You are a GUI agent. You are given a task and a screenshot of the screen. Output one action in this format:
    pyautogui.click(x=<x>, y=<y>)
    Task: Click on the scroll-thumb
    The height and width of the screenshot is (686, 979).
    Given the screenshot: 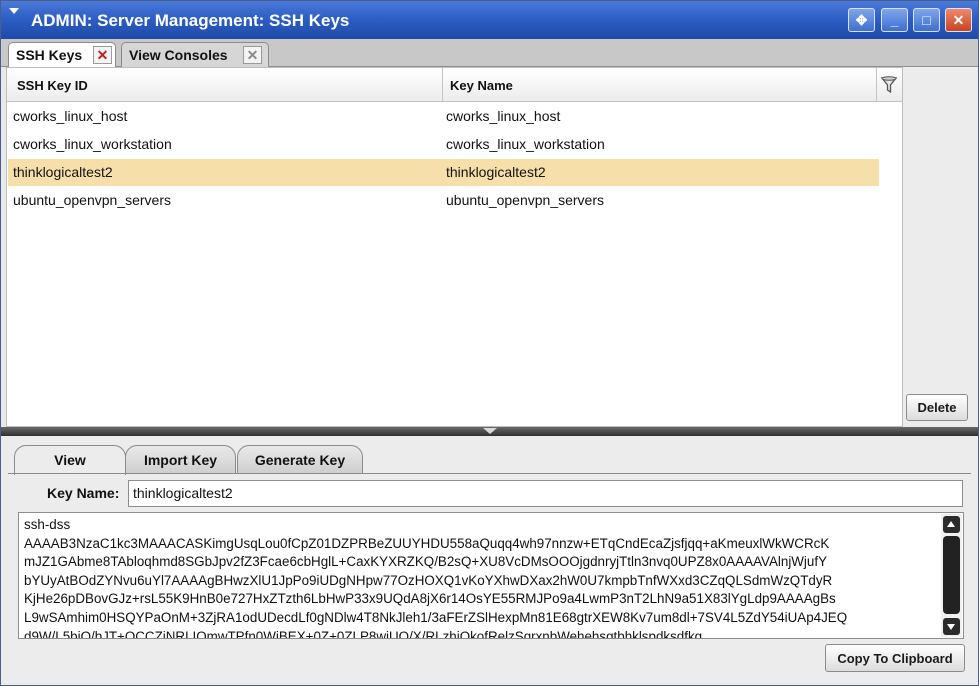 What is the action you would take?
    pyautogui.click(x=951, y=575)
    